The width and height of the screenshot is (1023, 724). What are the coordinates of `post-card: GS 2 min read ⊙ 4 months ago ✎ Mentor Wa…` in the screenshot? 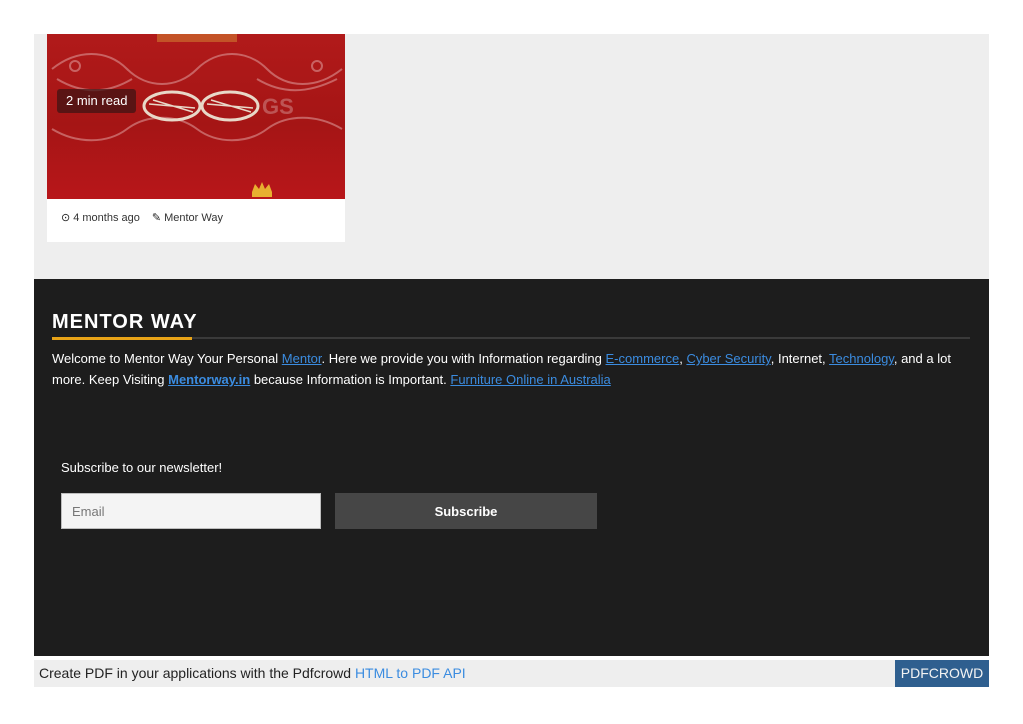 It's located at (196, 138).